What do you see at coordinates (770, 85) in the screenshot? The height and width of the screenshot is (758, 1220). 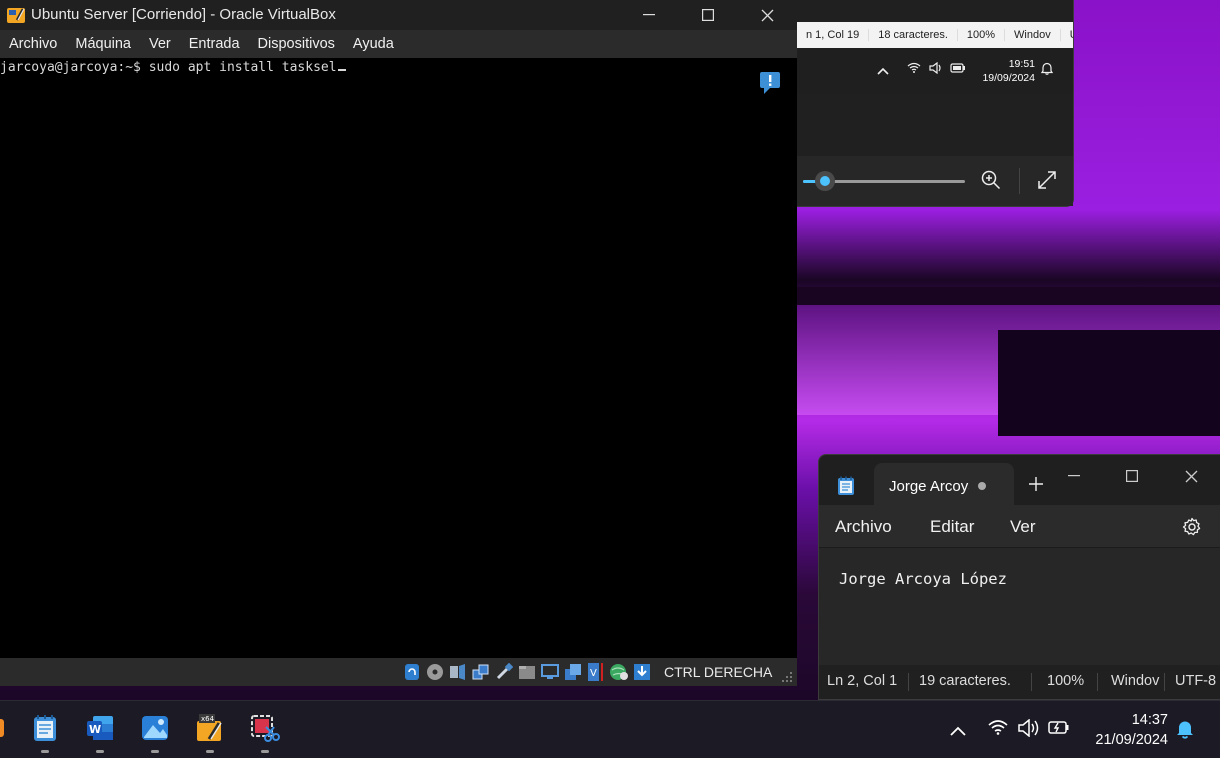 I see `notification-icon` at bounding box center [770, 85].